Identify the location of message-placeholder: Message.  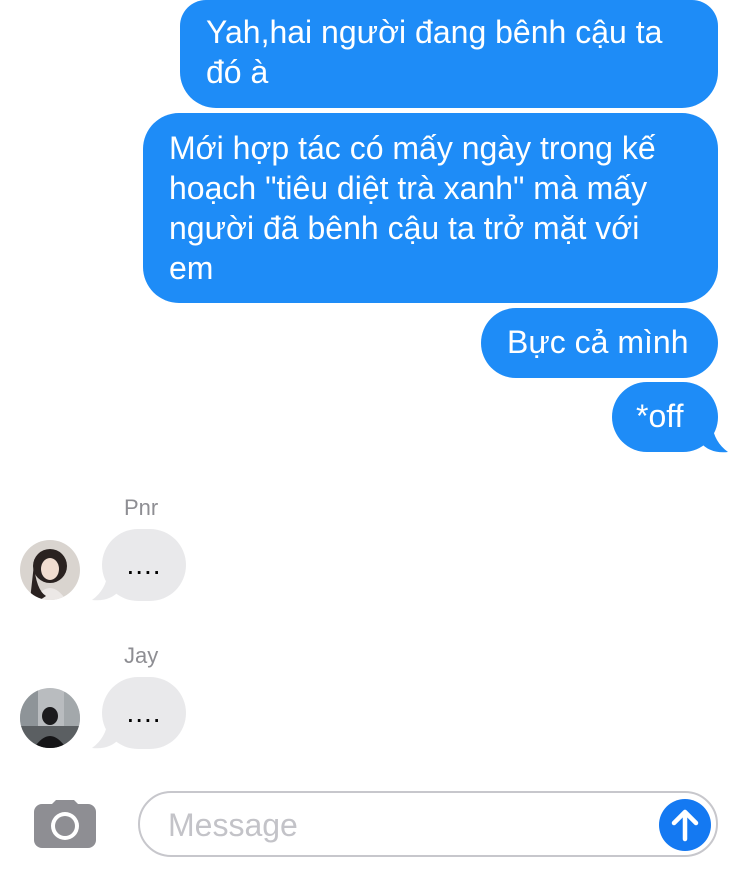
(233, 825).